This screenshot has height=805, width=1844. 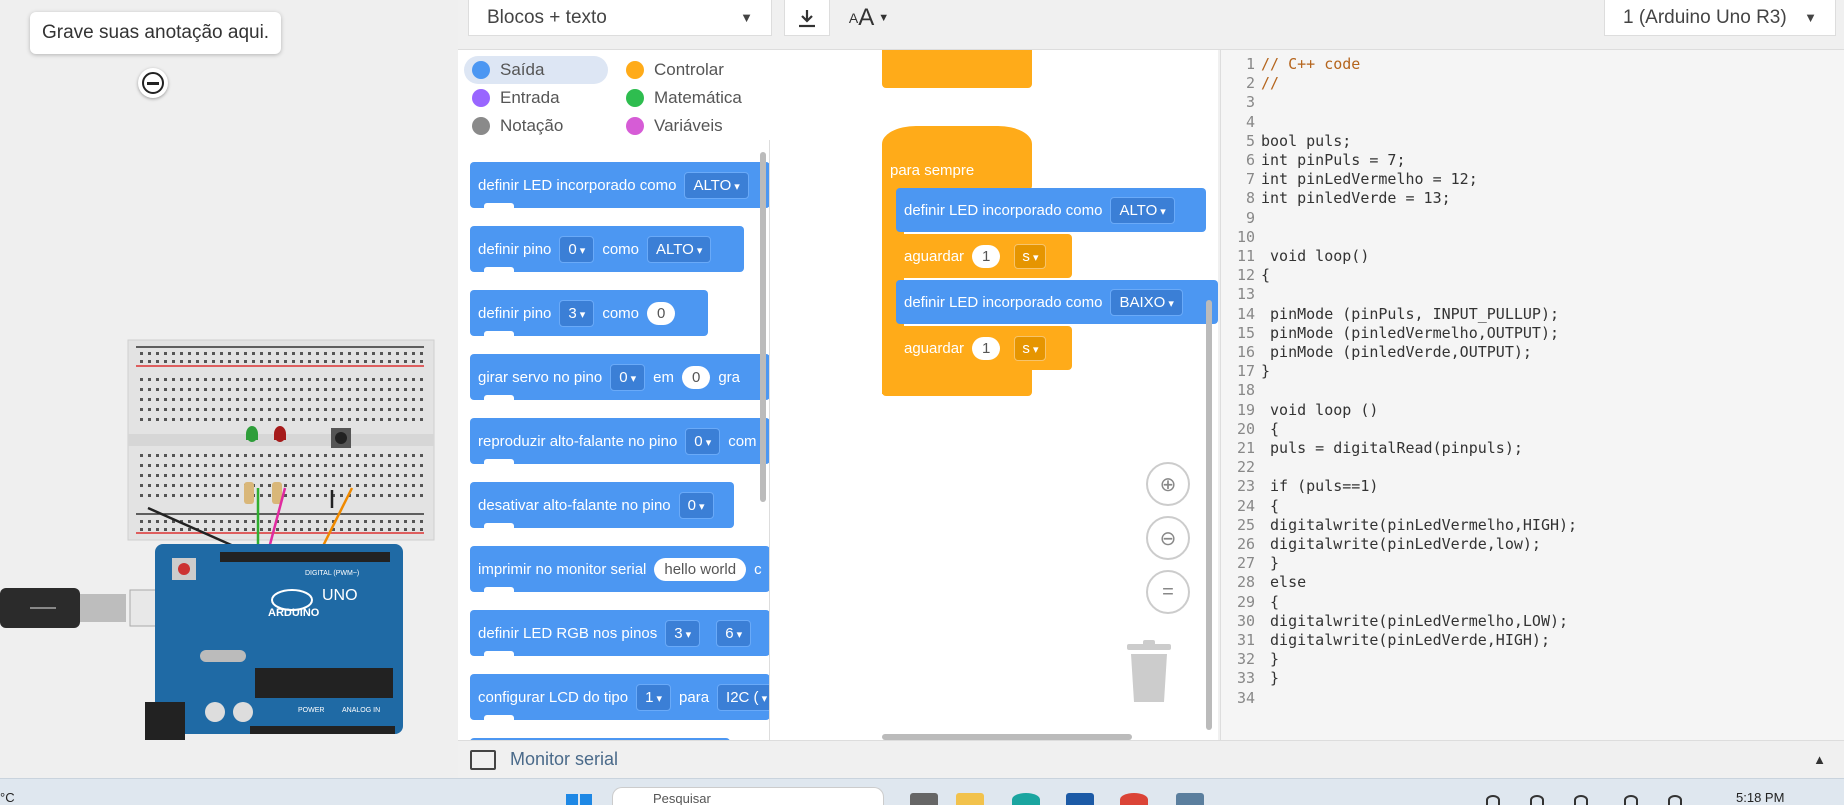 What do you see at coordinates (1168, 484) in the screenshot?
I see `zoom-in-button: ⊕` at bounding box center [1168, 484].